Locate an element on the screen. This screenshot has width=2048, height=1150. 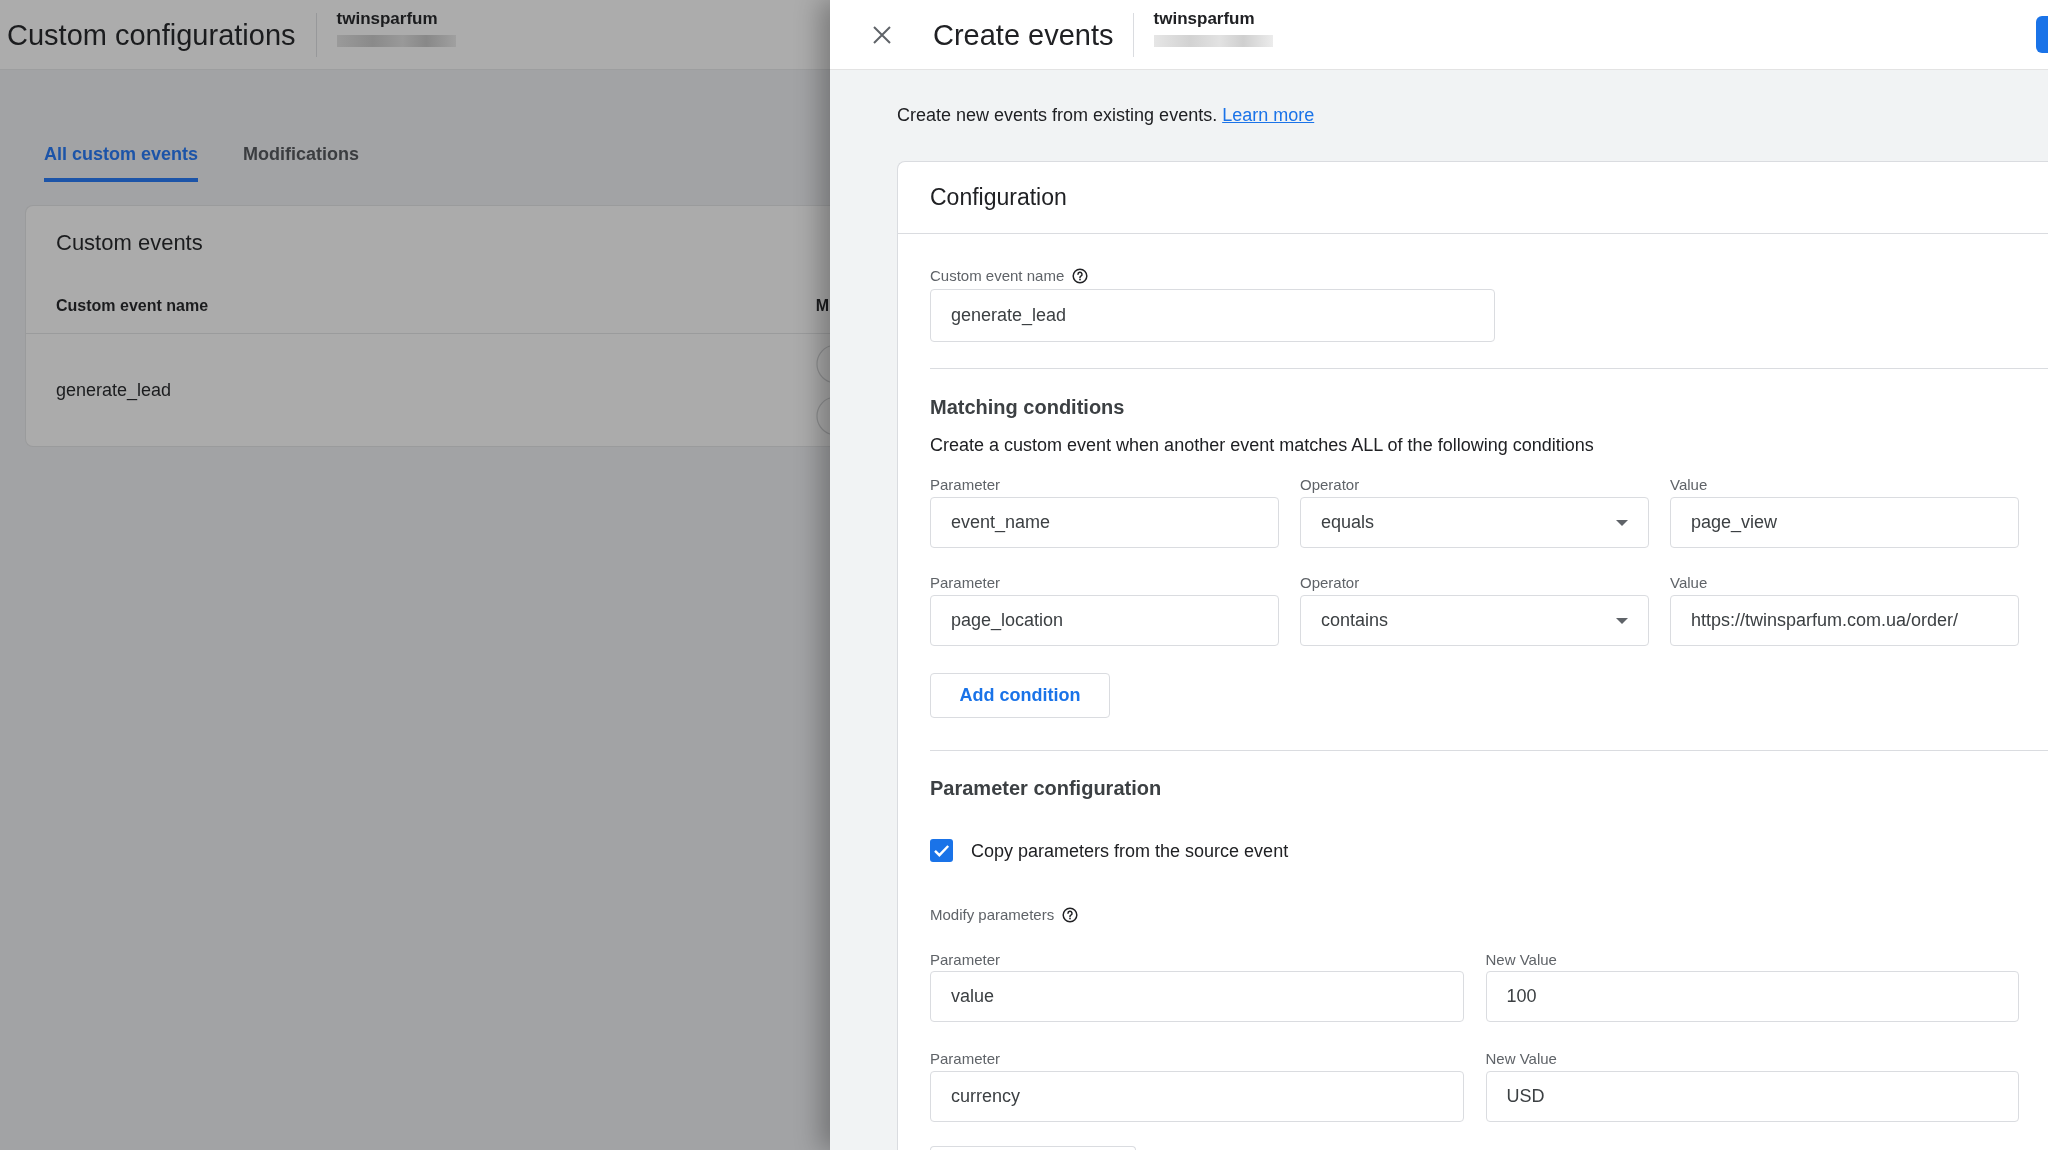
text-field: currency is located at coordinates (1197, 1096).